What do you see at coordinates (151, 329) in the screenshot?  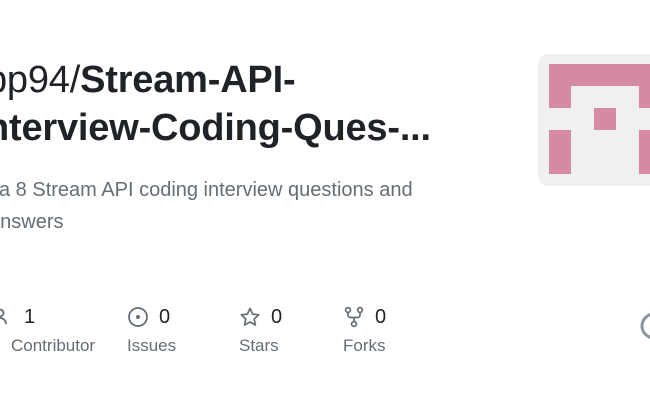 I see `stat-issues: 0 Issues` at bounding box center [151, 329].